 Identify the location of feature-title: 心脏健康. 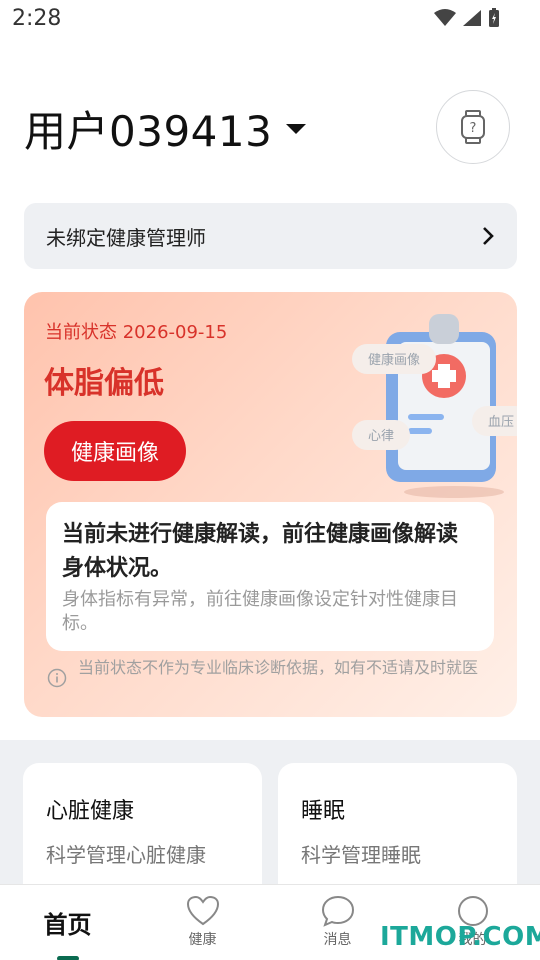
(90, 811).